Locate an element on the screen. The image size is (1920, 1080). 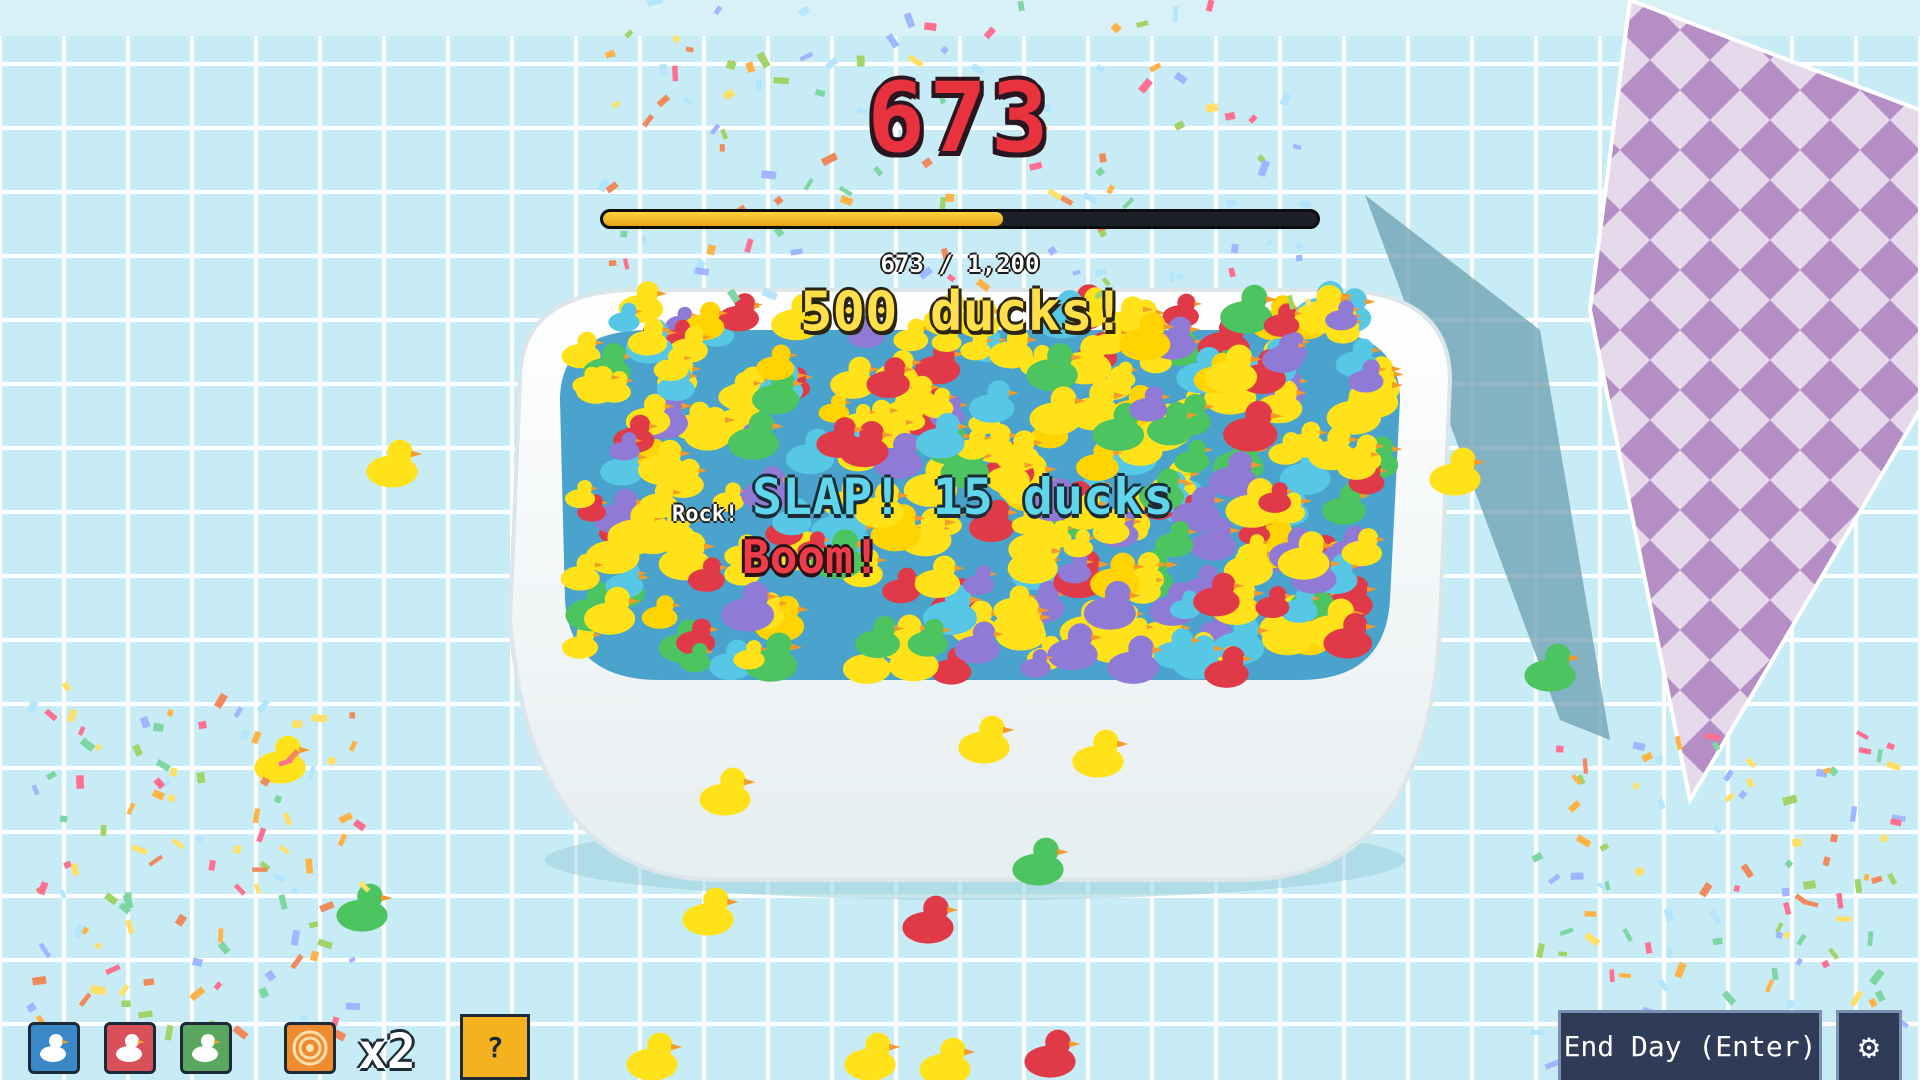
gear-icon: ⚙ is located at coordinates (1869, 1046).